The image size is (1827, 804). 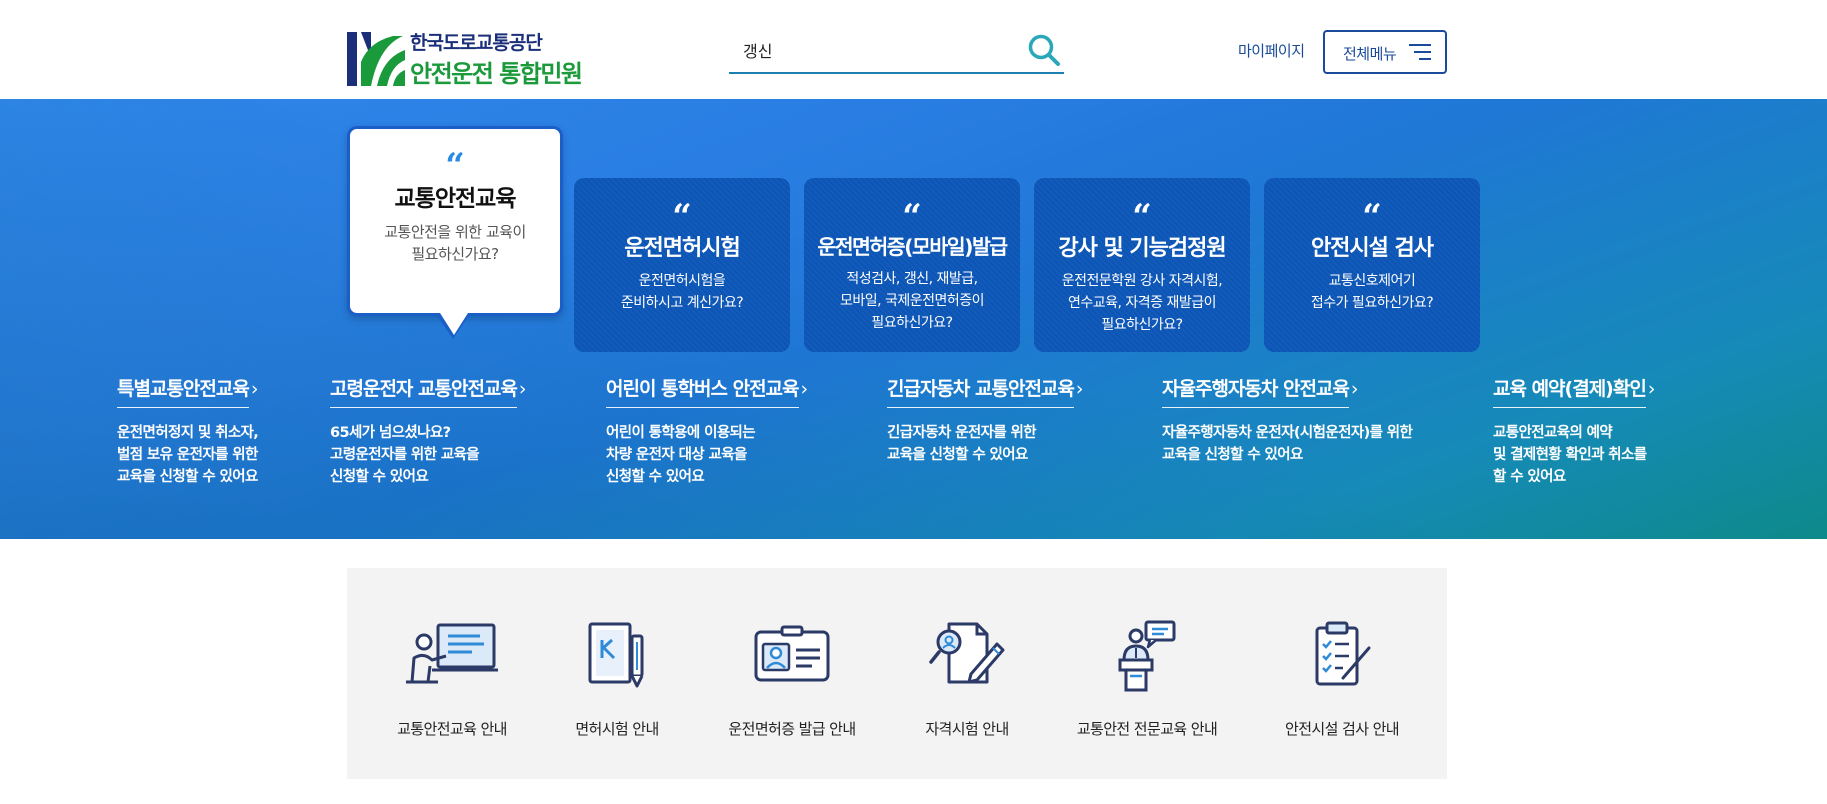 I want to click on sub-desc: 65세가 넘으셨나요? 고령운전자를 위한 교육을 신청할 수 있어요, so click(x=428, y=455).